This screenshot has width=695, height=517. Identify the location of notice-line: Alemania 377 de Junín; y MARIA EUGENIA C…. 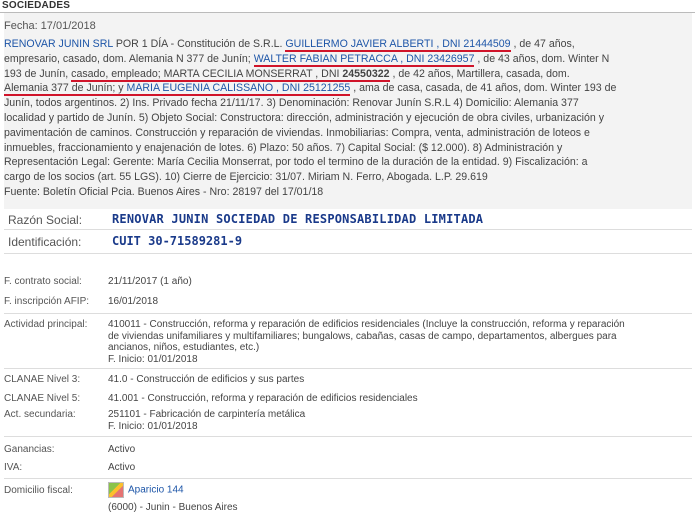
(349, 89).